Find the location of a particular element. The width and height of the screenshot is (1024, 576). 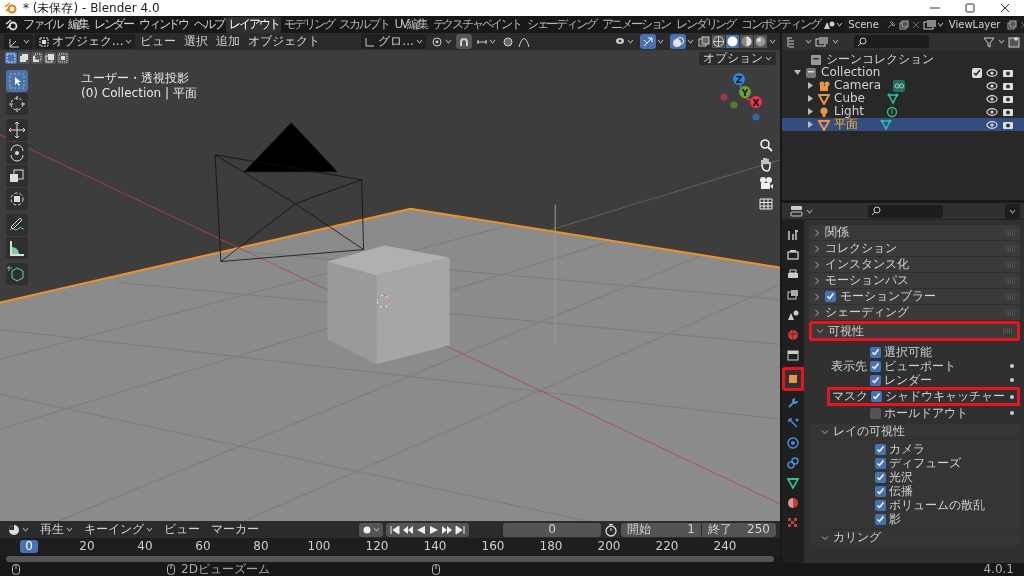

outliner-row: Light is located at coordinates (903, 111).